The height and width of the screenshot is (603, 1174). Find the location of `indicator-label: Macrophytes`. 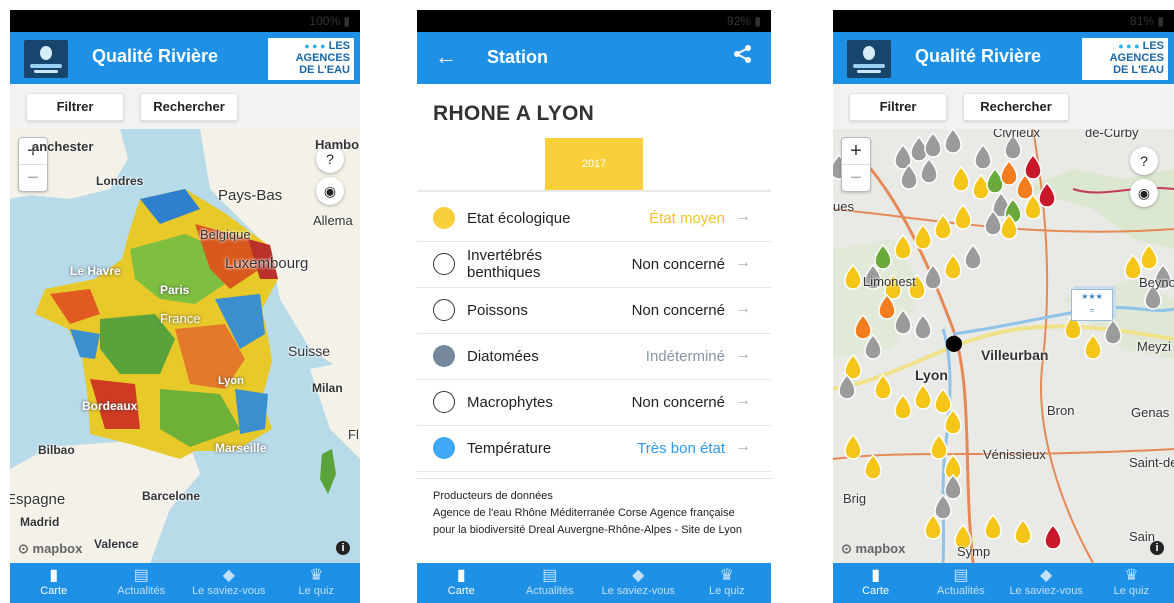

indicator-label: Macrophytes is located at coordinates (510, 402).